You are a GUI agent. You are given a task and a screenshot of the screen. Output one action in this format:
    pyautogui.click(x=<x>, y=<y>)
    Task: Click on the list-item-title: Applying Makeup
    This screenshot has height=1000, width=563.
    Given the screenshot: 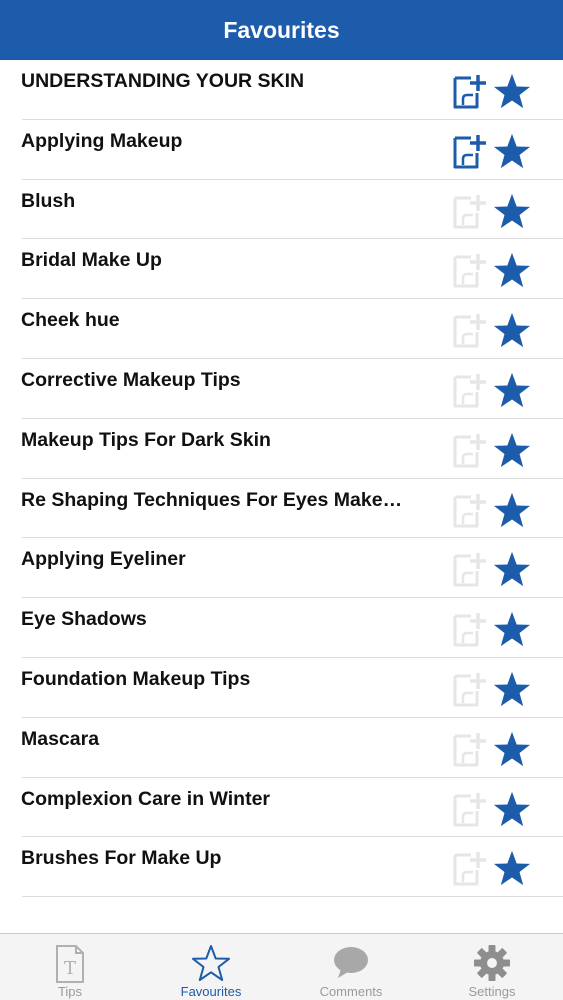 What is the action you would take?
    pyautogui.click(x=102, y=140)
    